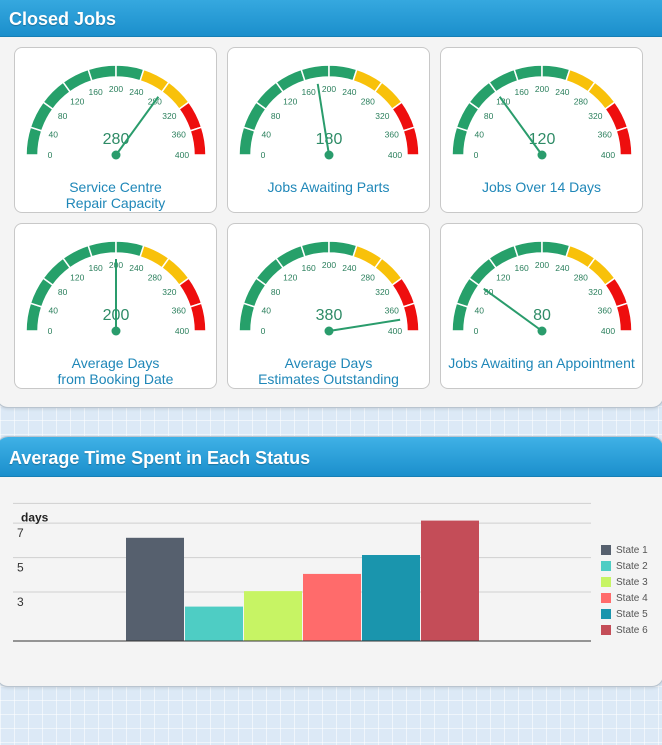 The height and width of the screenshot is (745, 662). I want to click on gauge-value: 80, so click(542, 315).